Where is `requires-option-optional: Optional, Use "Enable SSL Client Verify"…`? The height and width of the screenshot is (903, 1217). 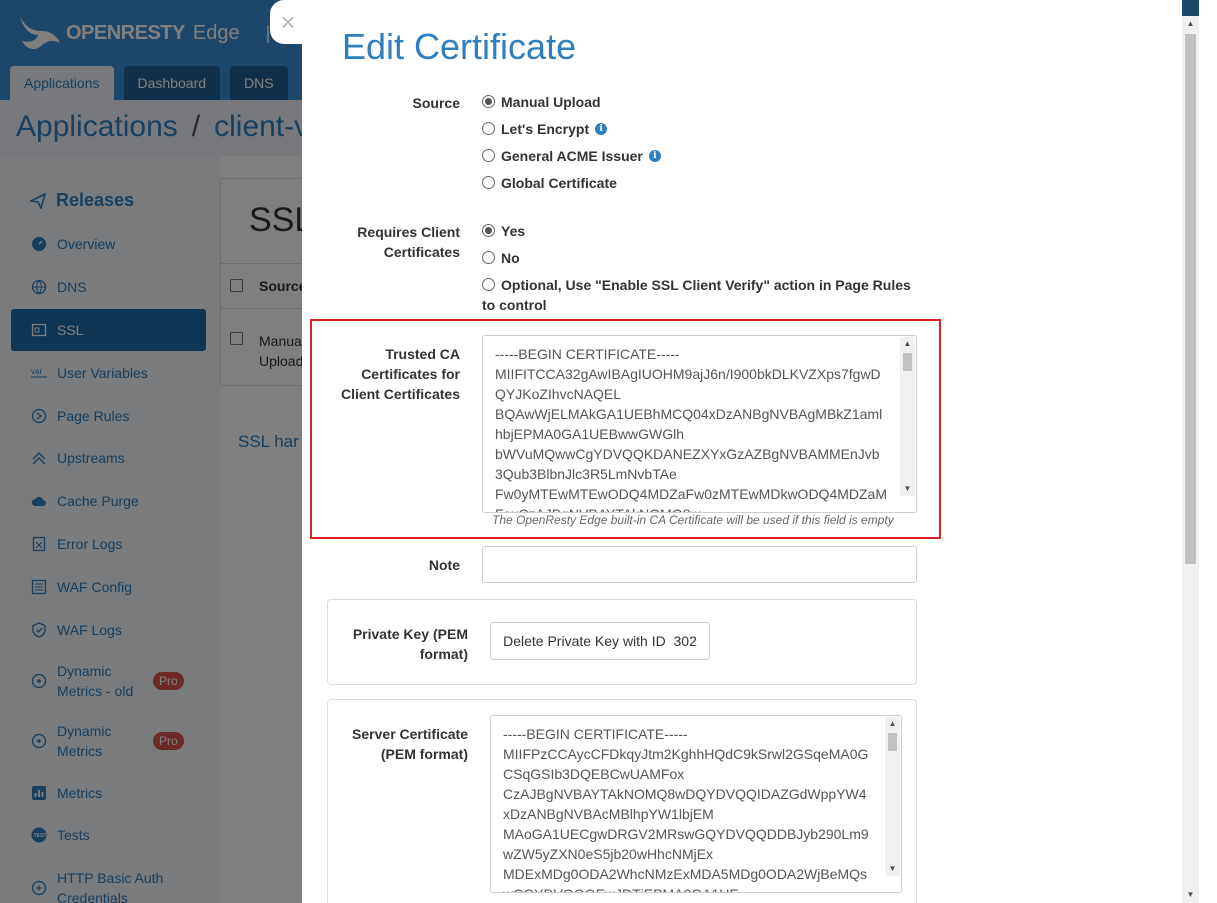
requires-option-optional: Optional, Use "Enable SSL Client Verify"… is located at coordinates (702, 295).